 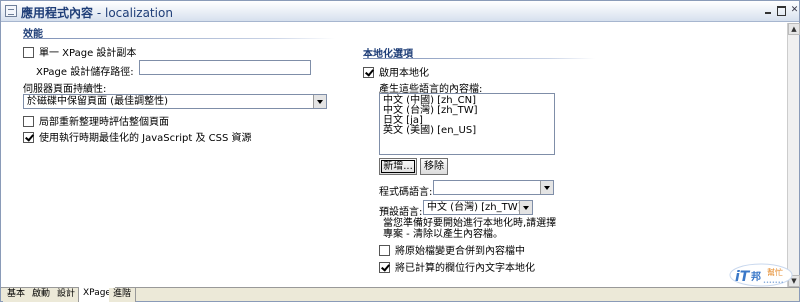 What do you see at coordinates (434, 166) in the screenshot?
I see `remove-language-button: 移除` at bounding box center [434, 166].